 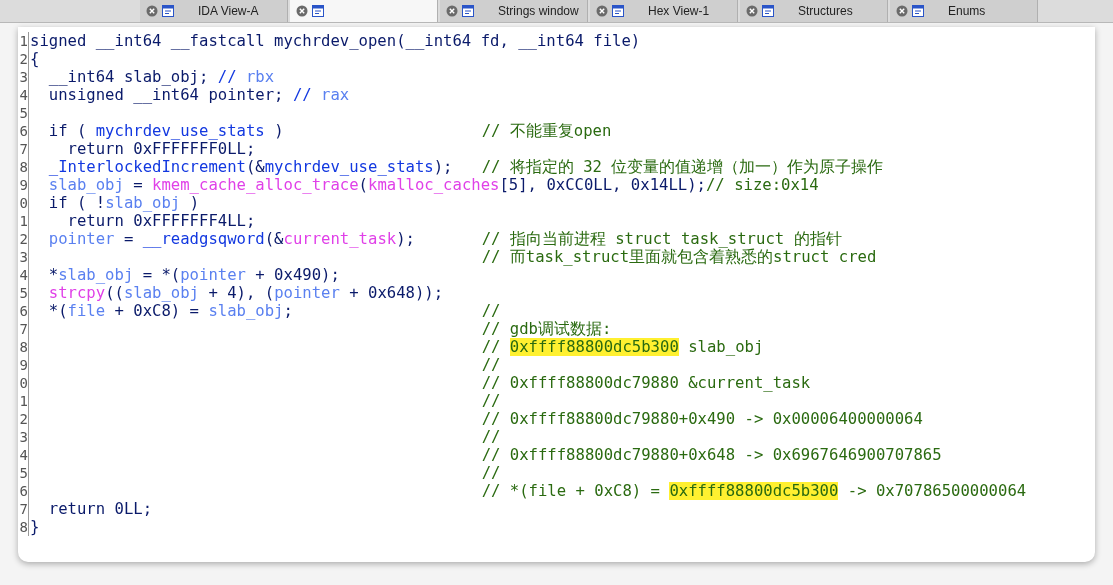 I want to click on code-text: {, so click(x=35, y=59).